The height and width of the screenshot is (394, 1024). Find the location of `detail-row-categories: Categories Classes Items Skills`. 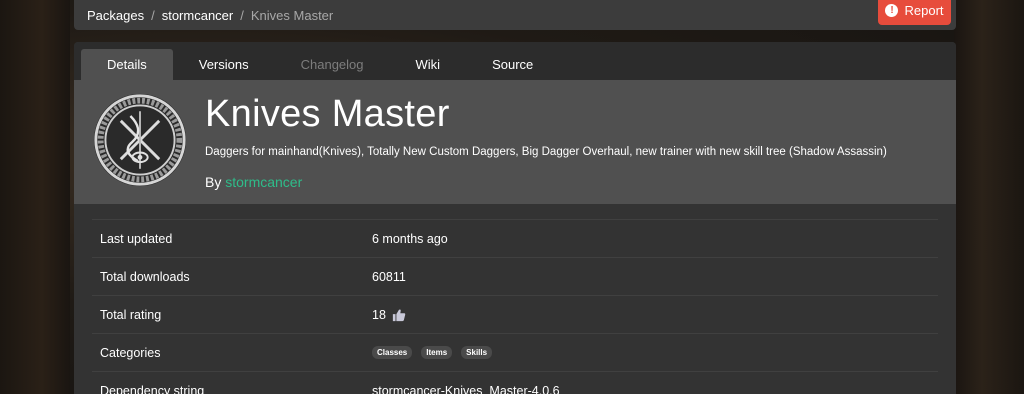

detail-row-categories: Categories Classes Items Skills is located at coordinates (515, 352).